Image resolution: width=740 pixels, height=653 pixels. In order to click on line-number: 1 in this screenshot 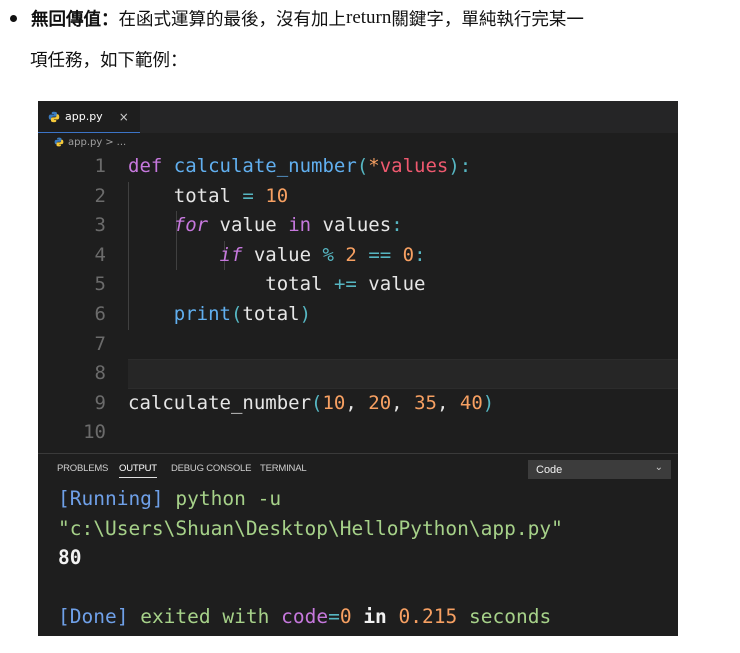, I will do `click(100, 166)`.